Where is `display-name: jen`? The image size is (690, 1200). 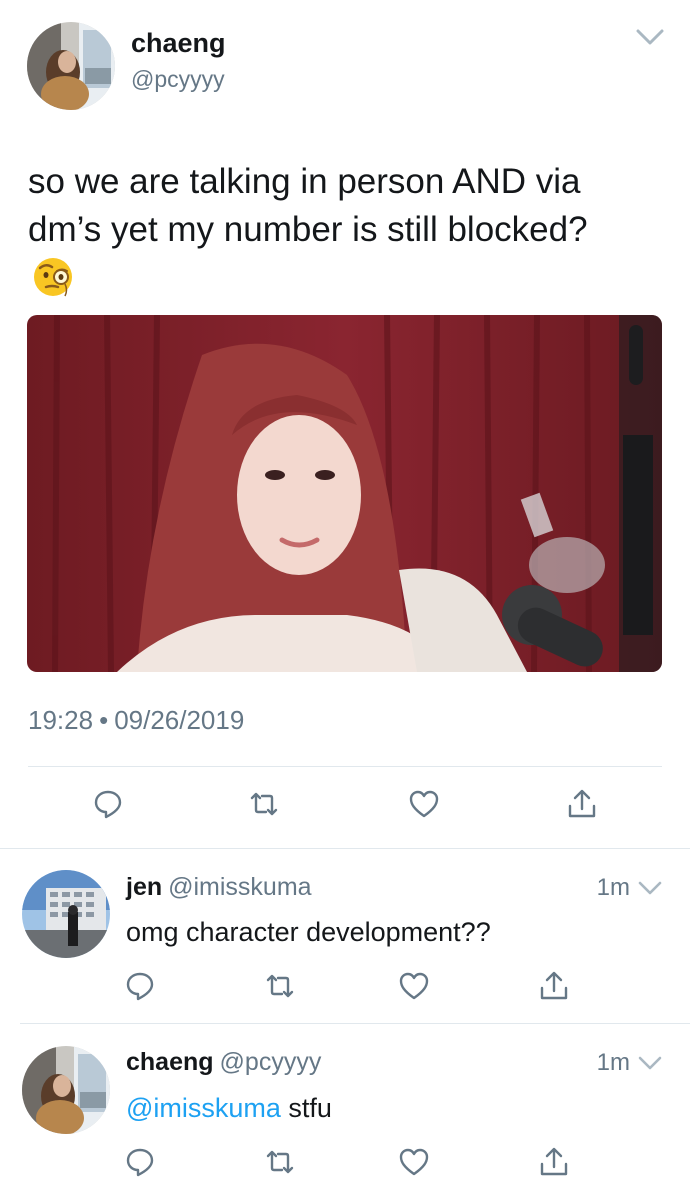
display-name: jen is located at coordinates (144, 887).